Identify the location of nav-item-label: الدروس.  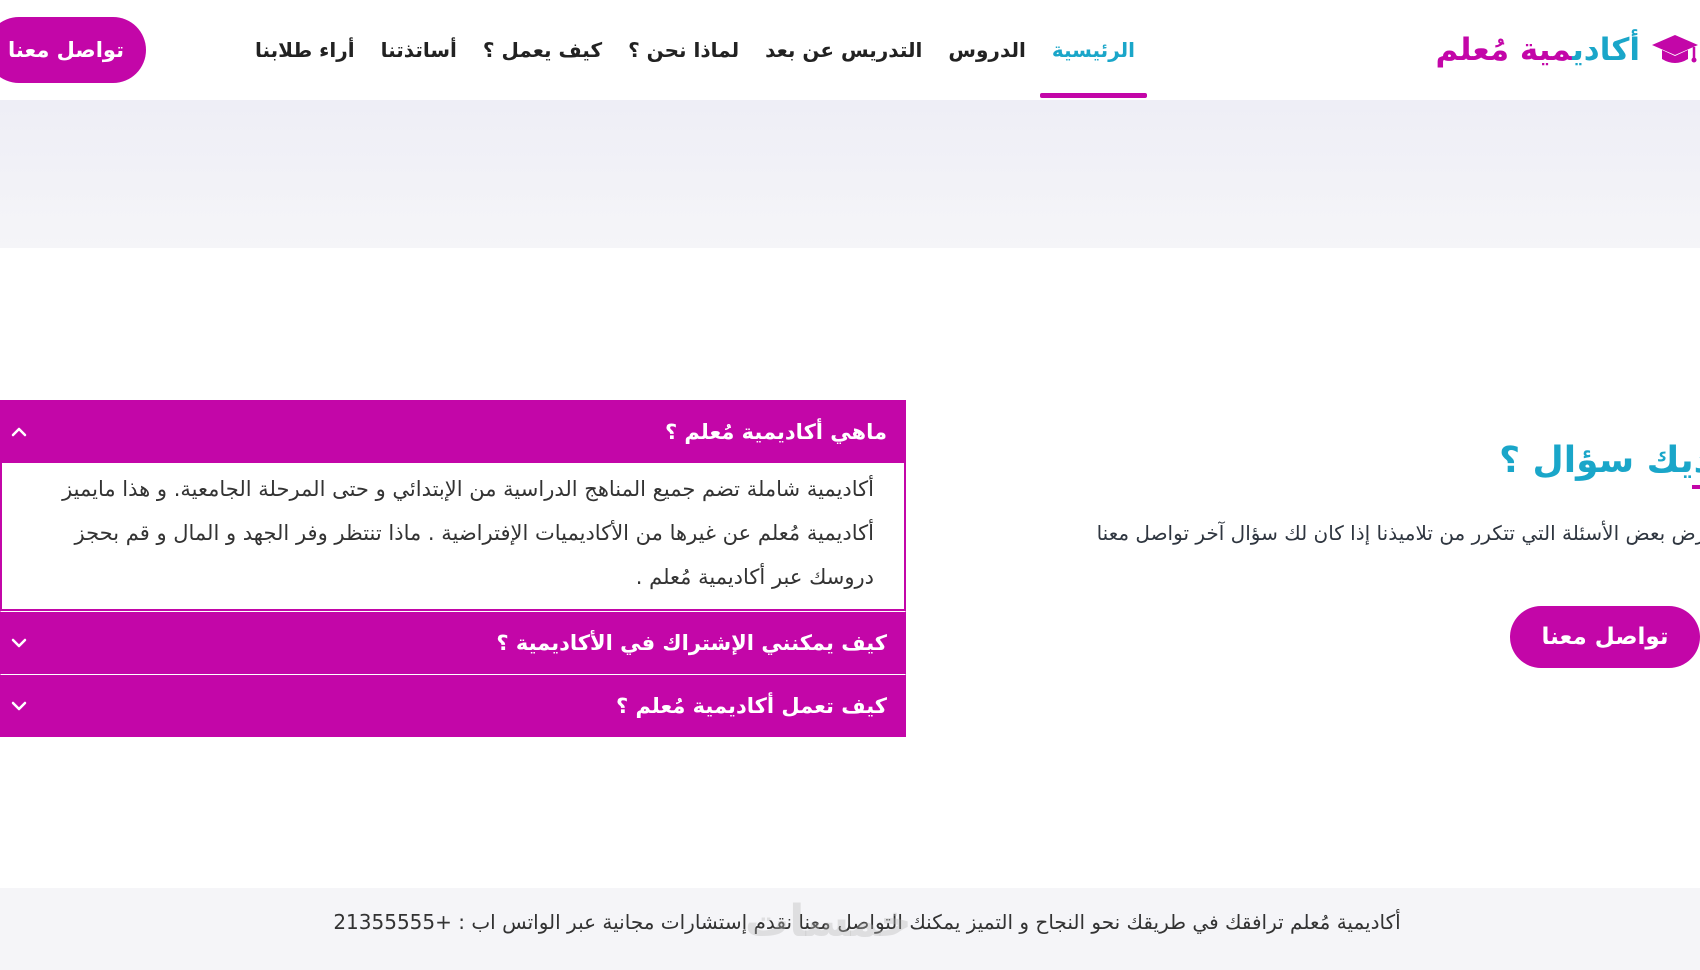
(987, 50).